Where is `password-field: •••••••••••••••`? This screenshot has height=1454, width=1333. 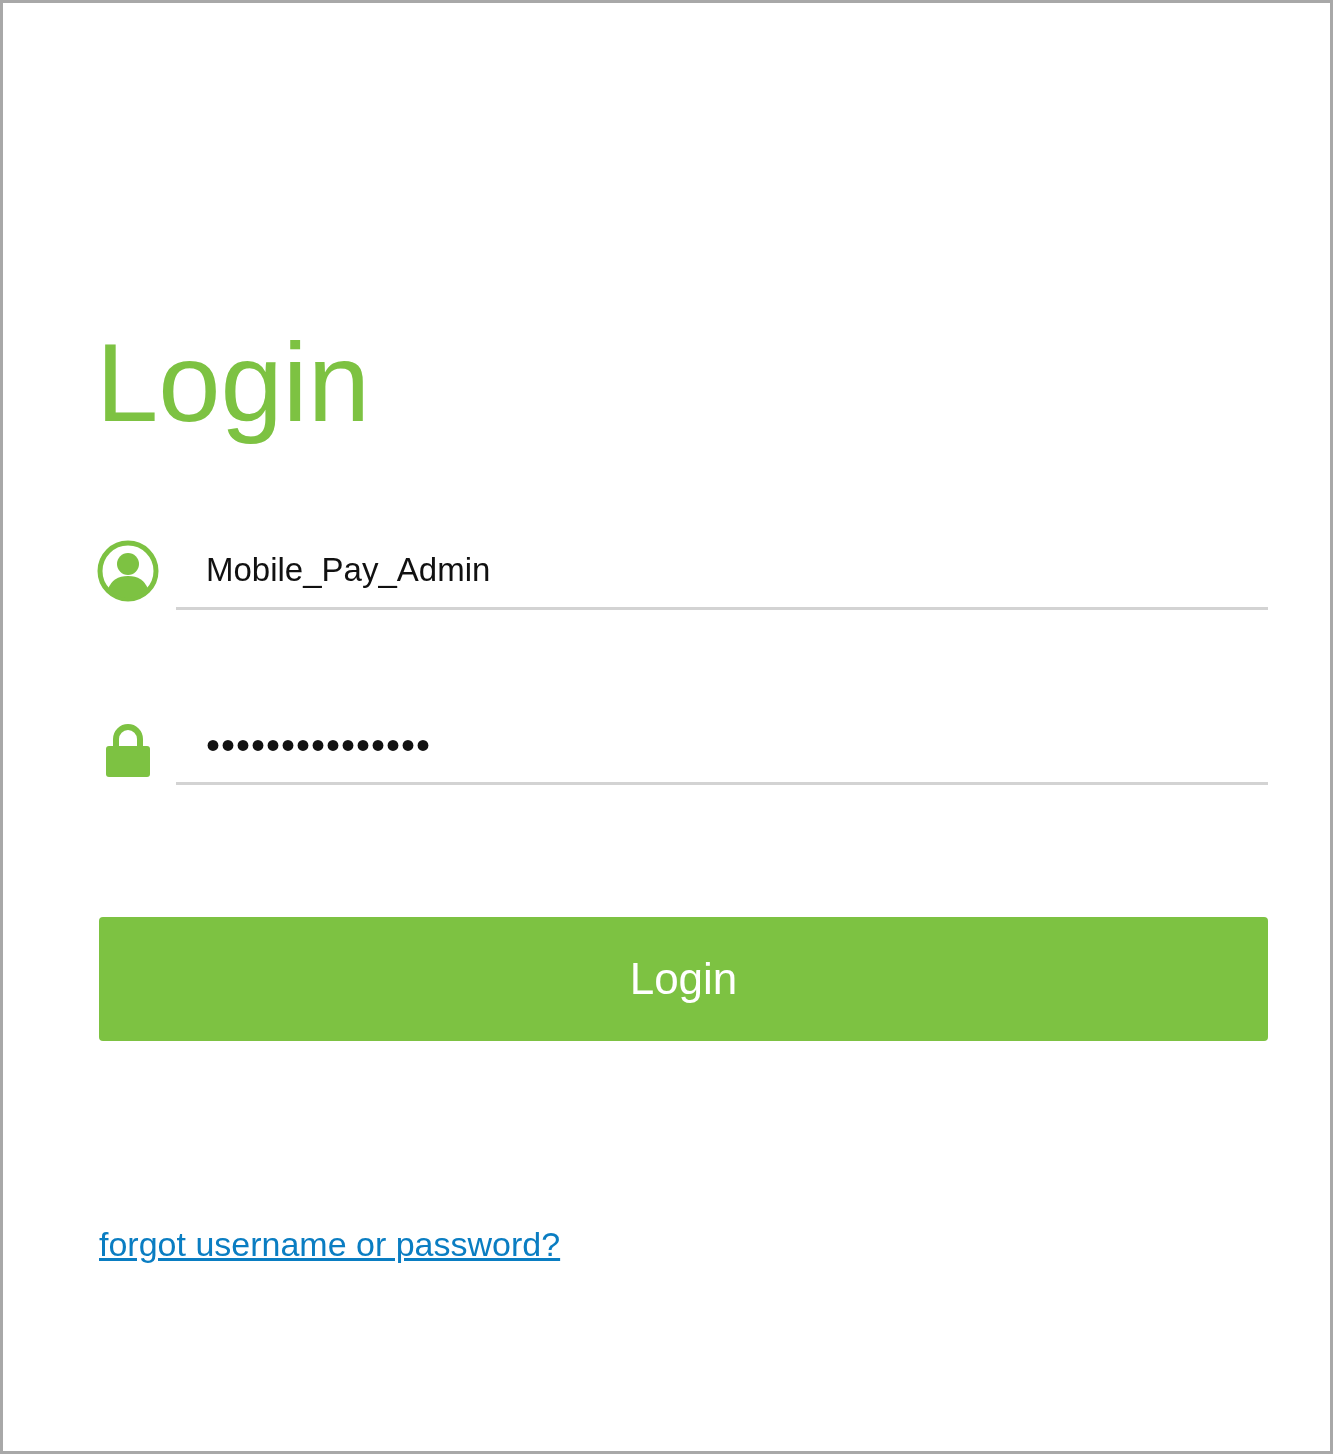 password-field: ••••••••••••••• is located at coordinates (722, 746).